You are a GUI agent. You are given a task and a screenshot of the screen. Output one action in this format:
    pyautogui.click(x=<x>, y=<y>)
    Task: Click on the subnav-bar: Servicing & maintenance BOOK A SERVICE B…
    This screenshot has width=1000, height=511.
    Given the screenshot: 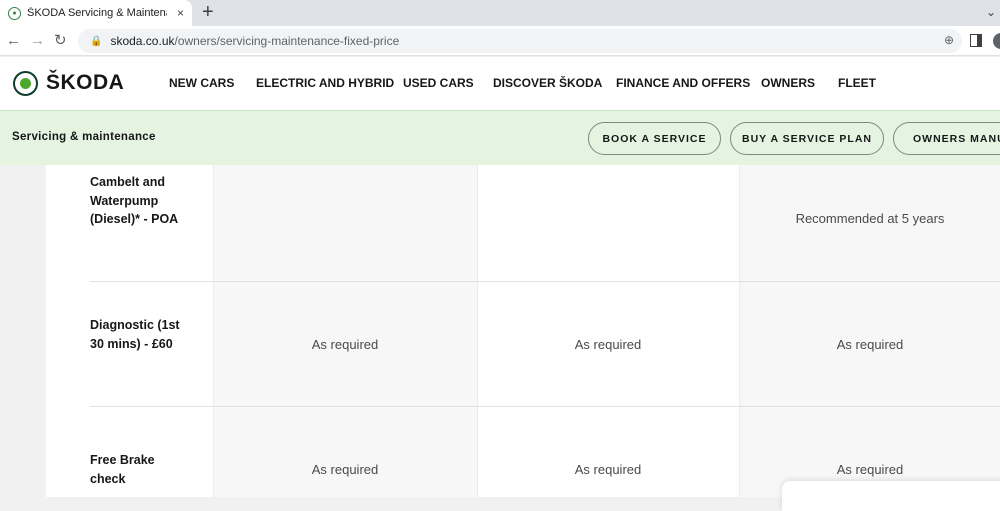 What is the action you would take?
    pyautogui.click(x=500, y=137)
    